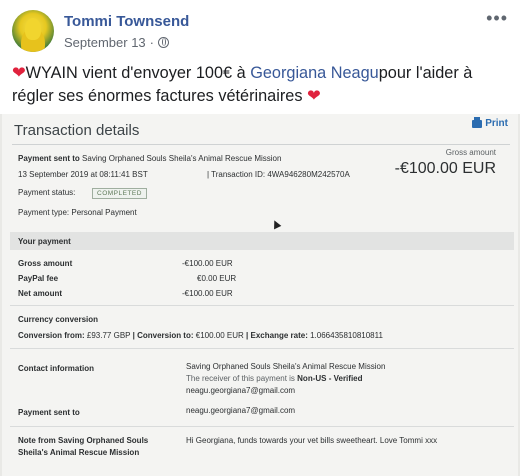 The image size is (520, 476). What do you see at coordinates (165, 335) in the screenshot?
I see `conv-to-label: Conversion to:` at bounding box center [165, 335].